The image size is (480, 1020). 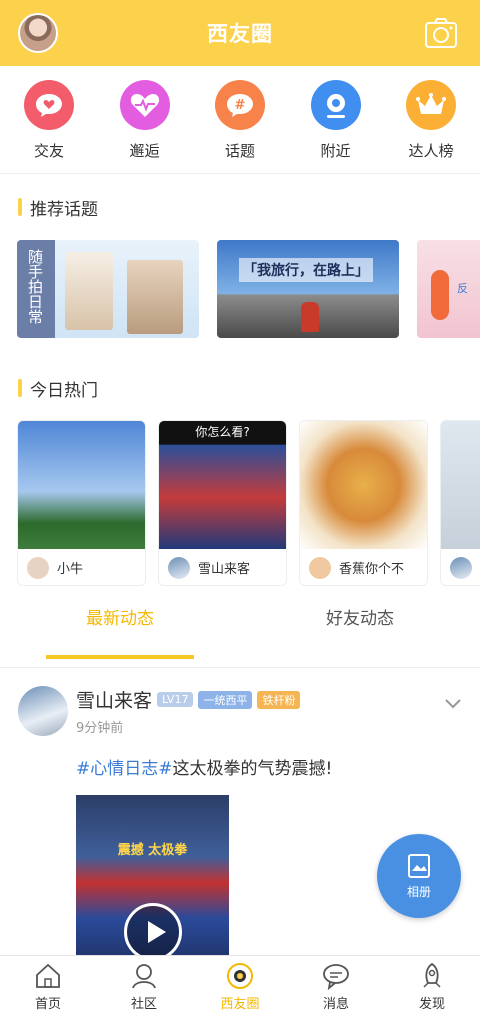 I want to click on topic-card: 随手拍日常, so click(x=108, y=289).